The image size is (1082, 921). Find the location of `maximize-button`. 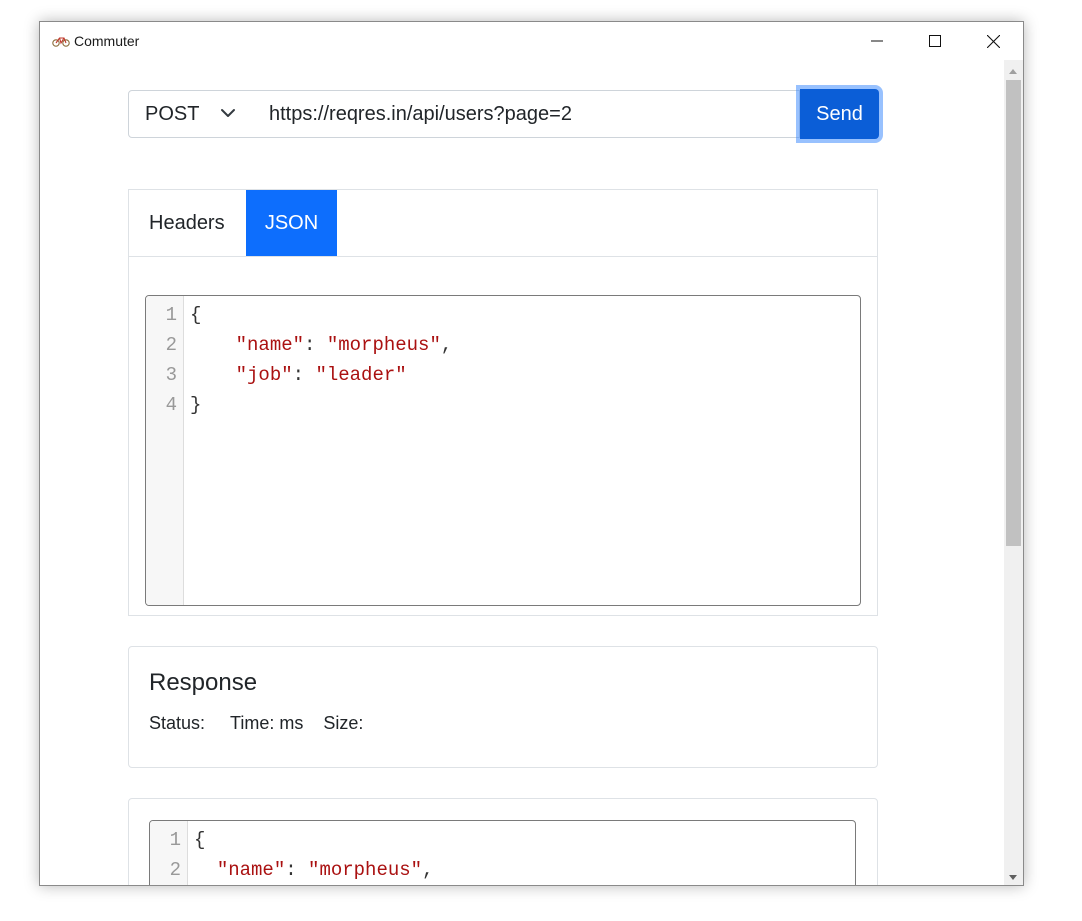

maximize-button is located at coordinates (935, 41).